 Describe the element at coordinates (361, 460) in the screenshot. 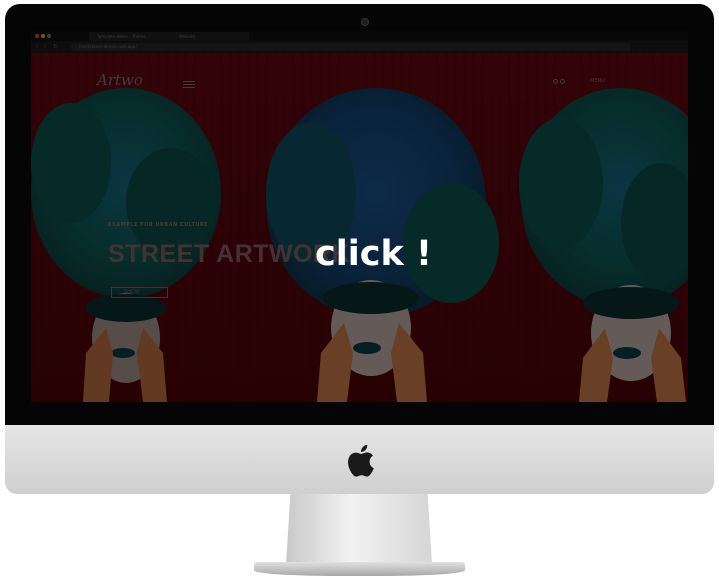

I see `apple-logo-icon` at that location.